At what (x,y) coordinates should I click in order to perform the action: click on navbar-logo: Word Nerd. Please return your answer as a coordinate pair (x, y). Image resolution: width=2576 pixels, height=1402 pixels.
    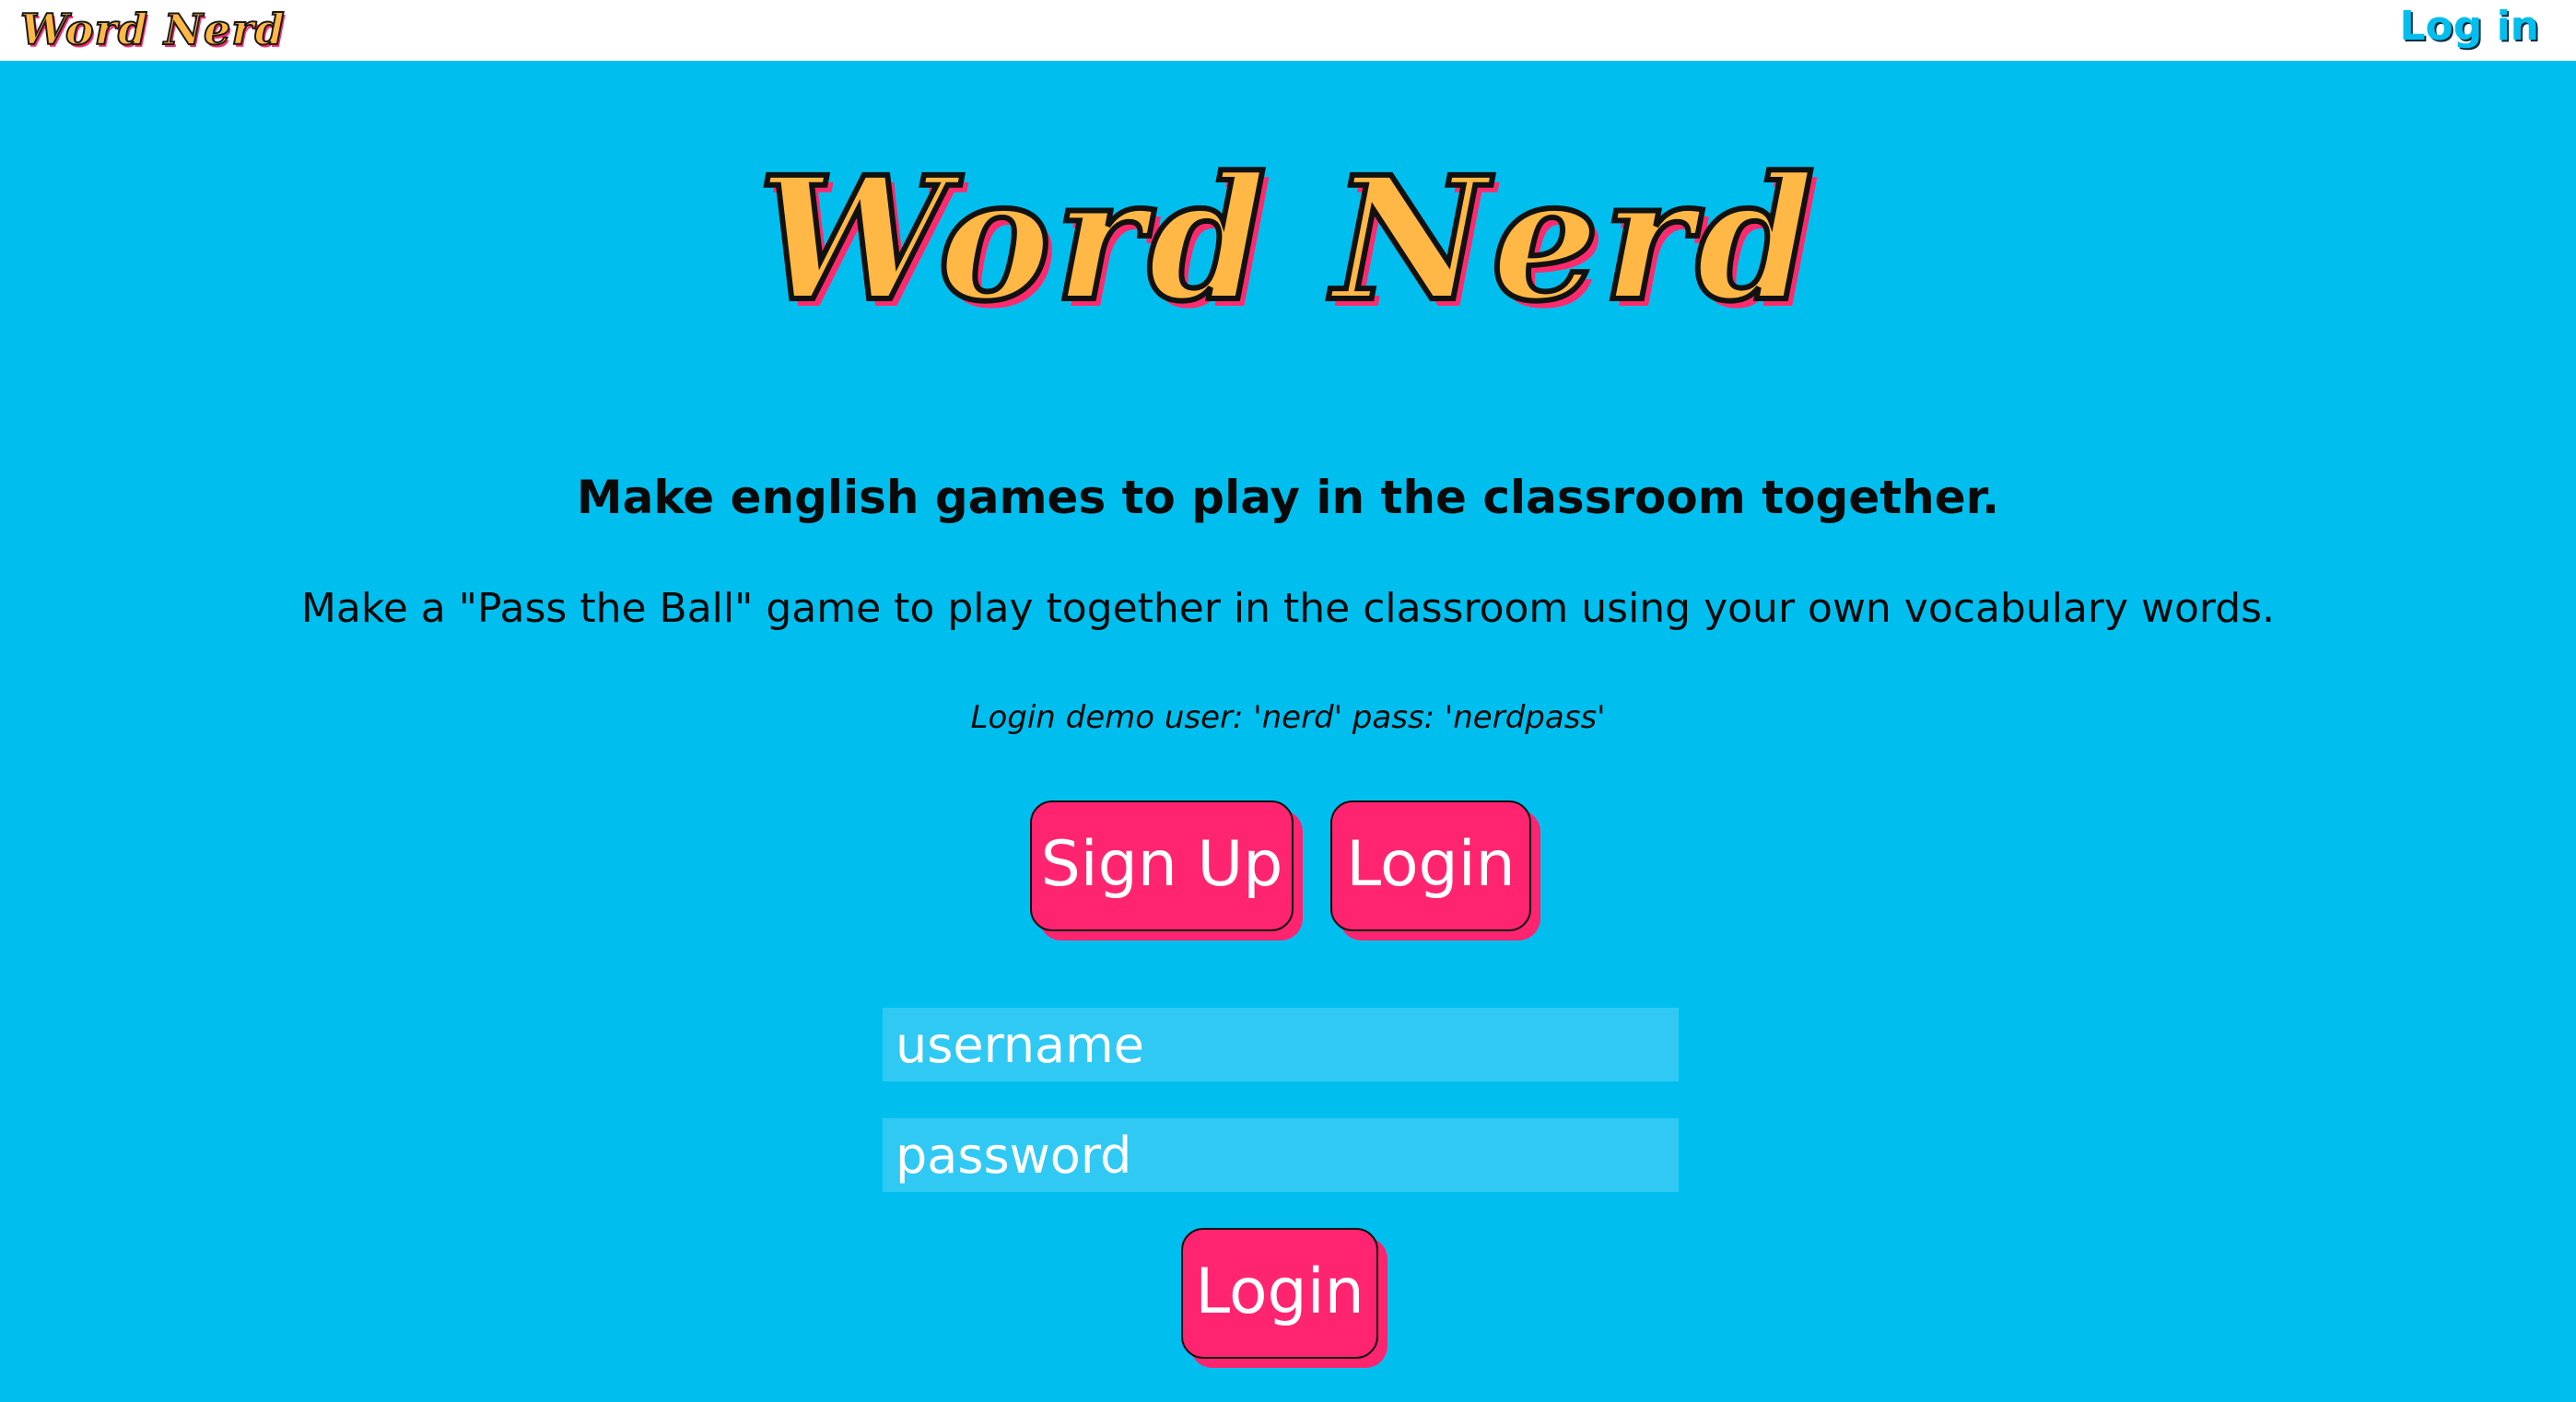
    Looking at the image, I should click on (152, 29).